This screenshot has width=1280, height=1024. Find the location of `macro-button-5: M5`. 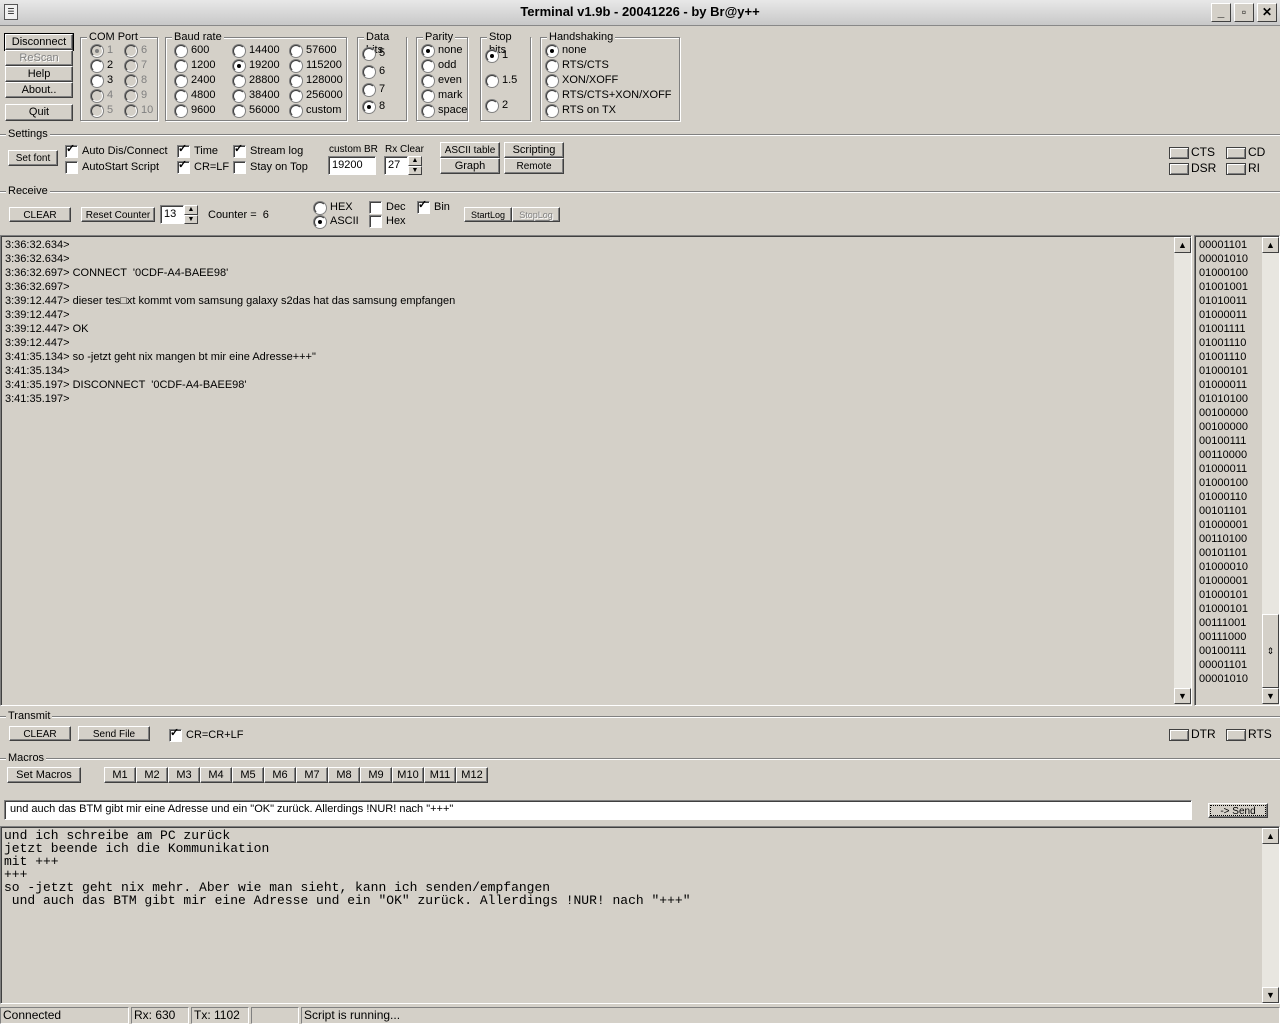

macro-button-5: M5 is located at coordinates (248, 775).